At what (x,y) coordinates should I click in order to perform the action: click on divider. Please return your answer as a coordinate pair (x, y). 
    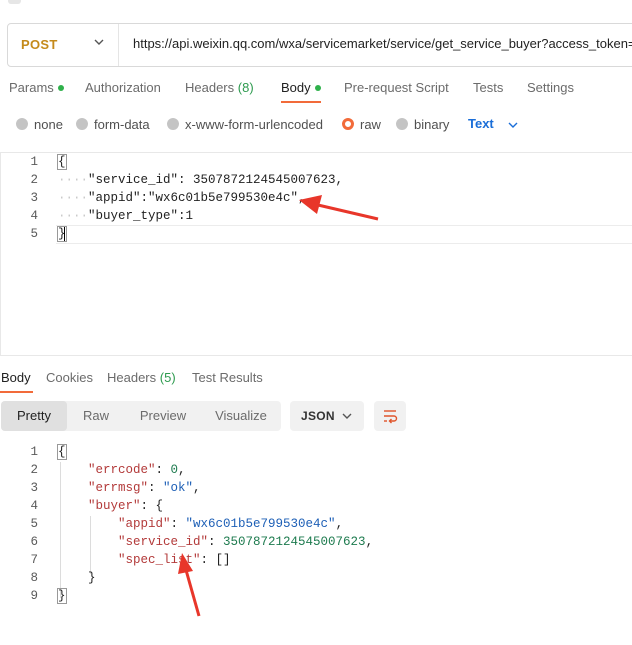
    Looking at the image, I should click on (118, 45).